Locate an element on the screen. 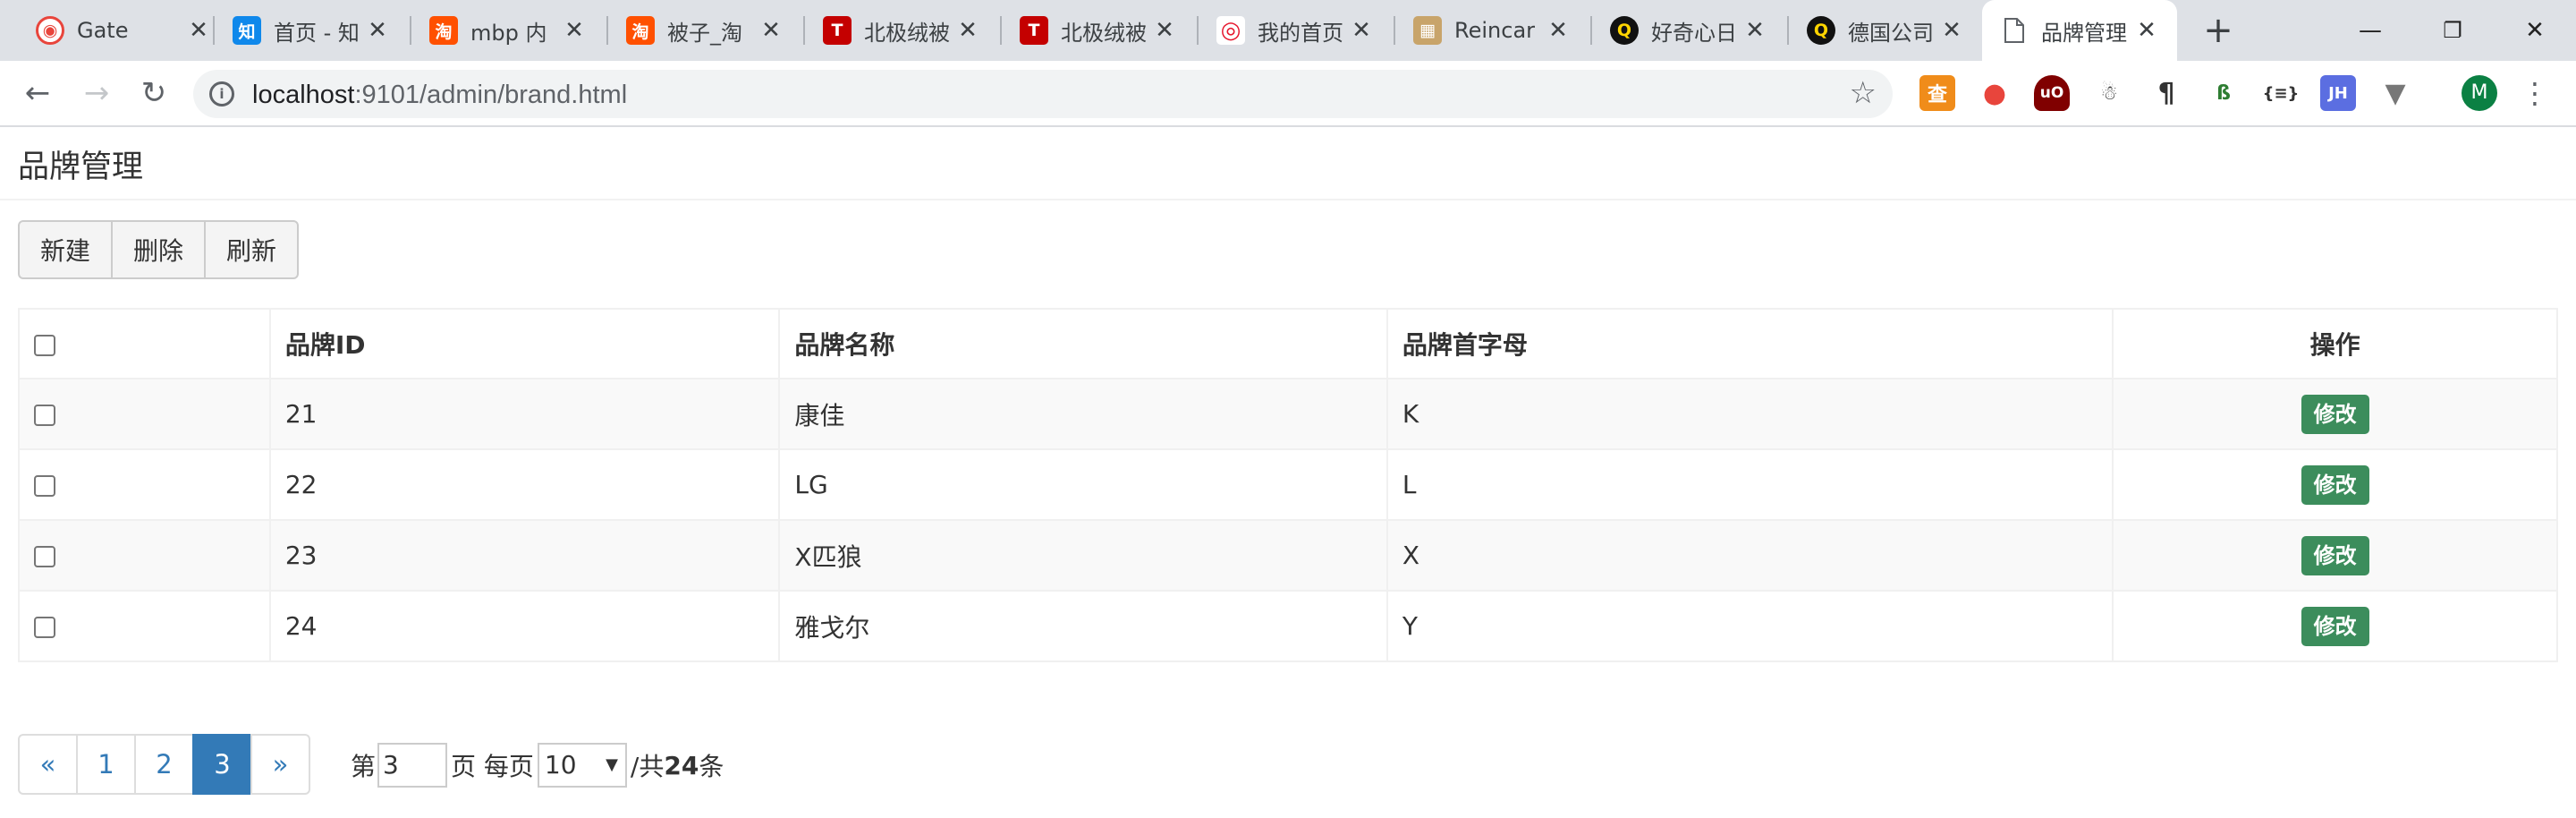 The width and height of the screenshot is (2576, 818). window-close-icon: ✕ is located at coordinates (2535, 31).